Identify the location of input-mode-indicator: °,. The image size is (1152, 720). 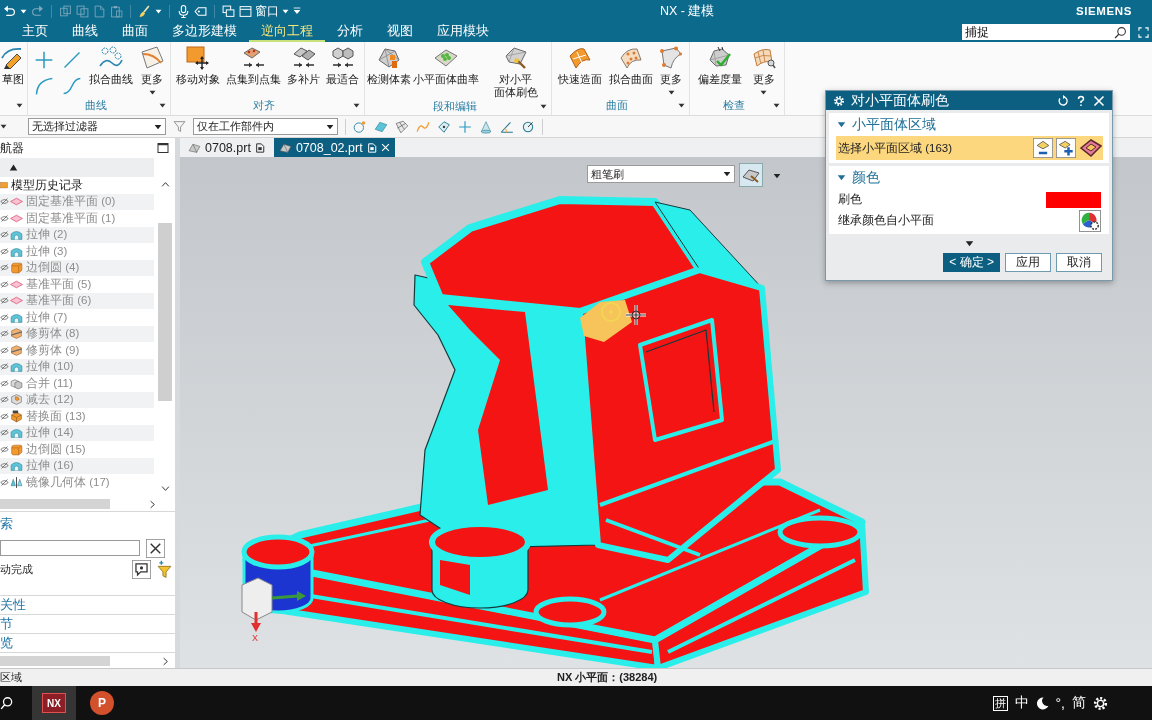
(1060, 703).